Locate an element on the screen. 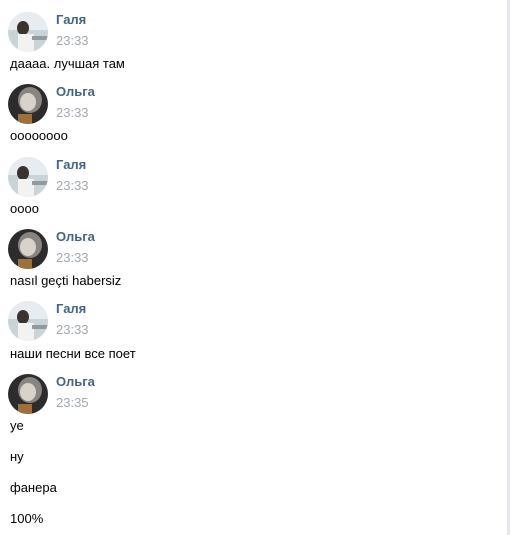 This screenshot has width=514, height=535. message-text: ye is located at coordinates (17, 425).